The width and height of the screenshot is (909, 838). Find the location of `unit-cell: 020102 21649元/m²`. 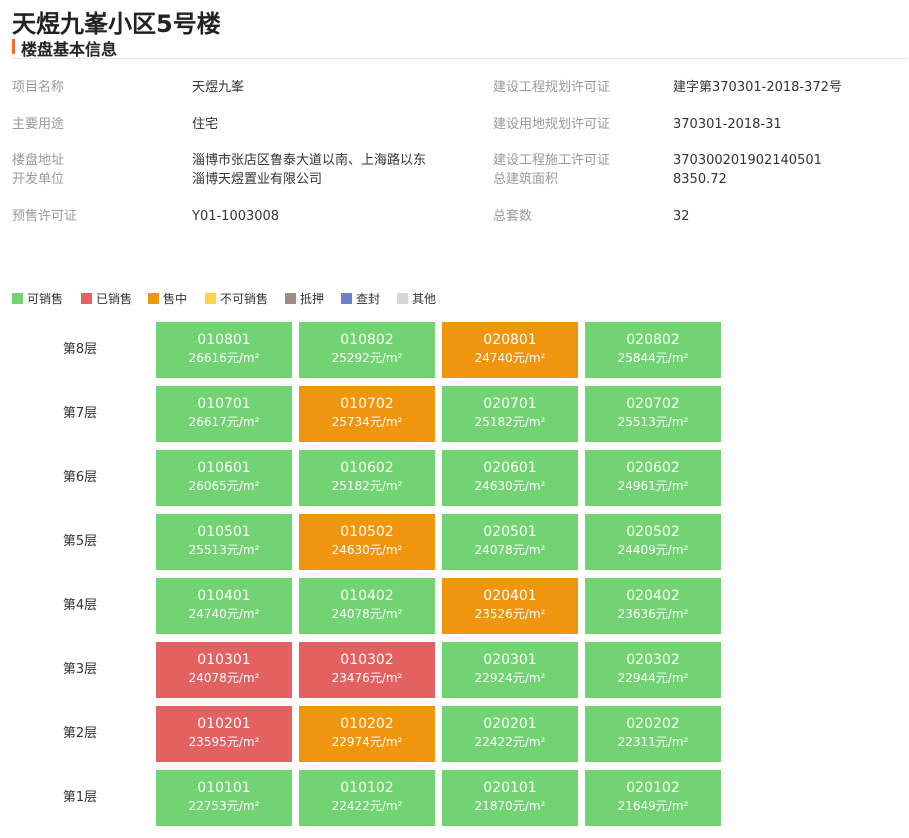

unit-cell: 020102 21649元/m² is located at coordinates (653, 798).